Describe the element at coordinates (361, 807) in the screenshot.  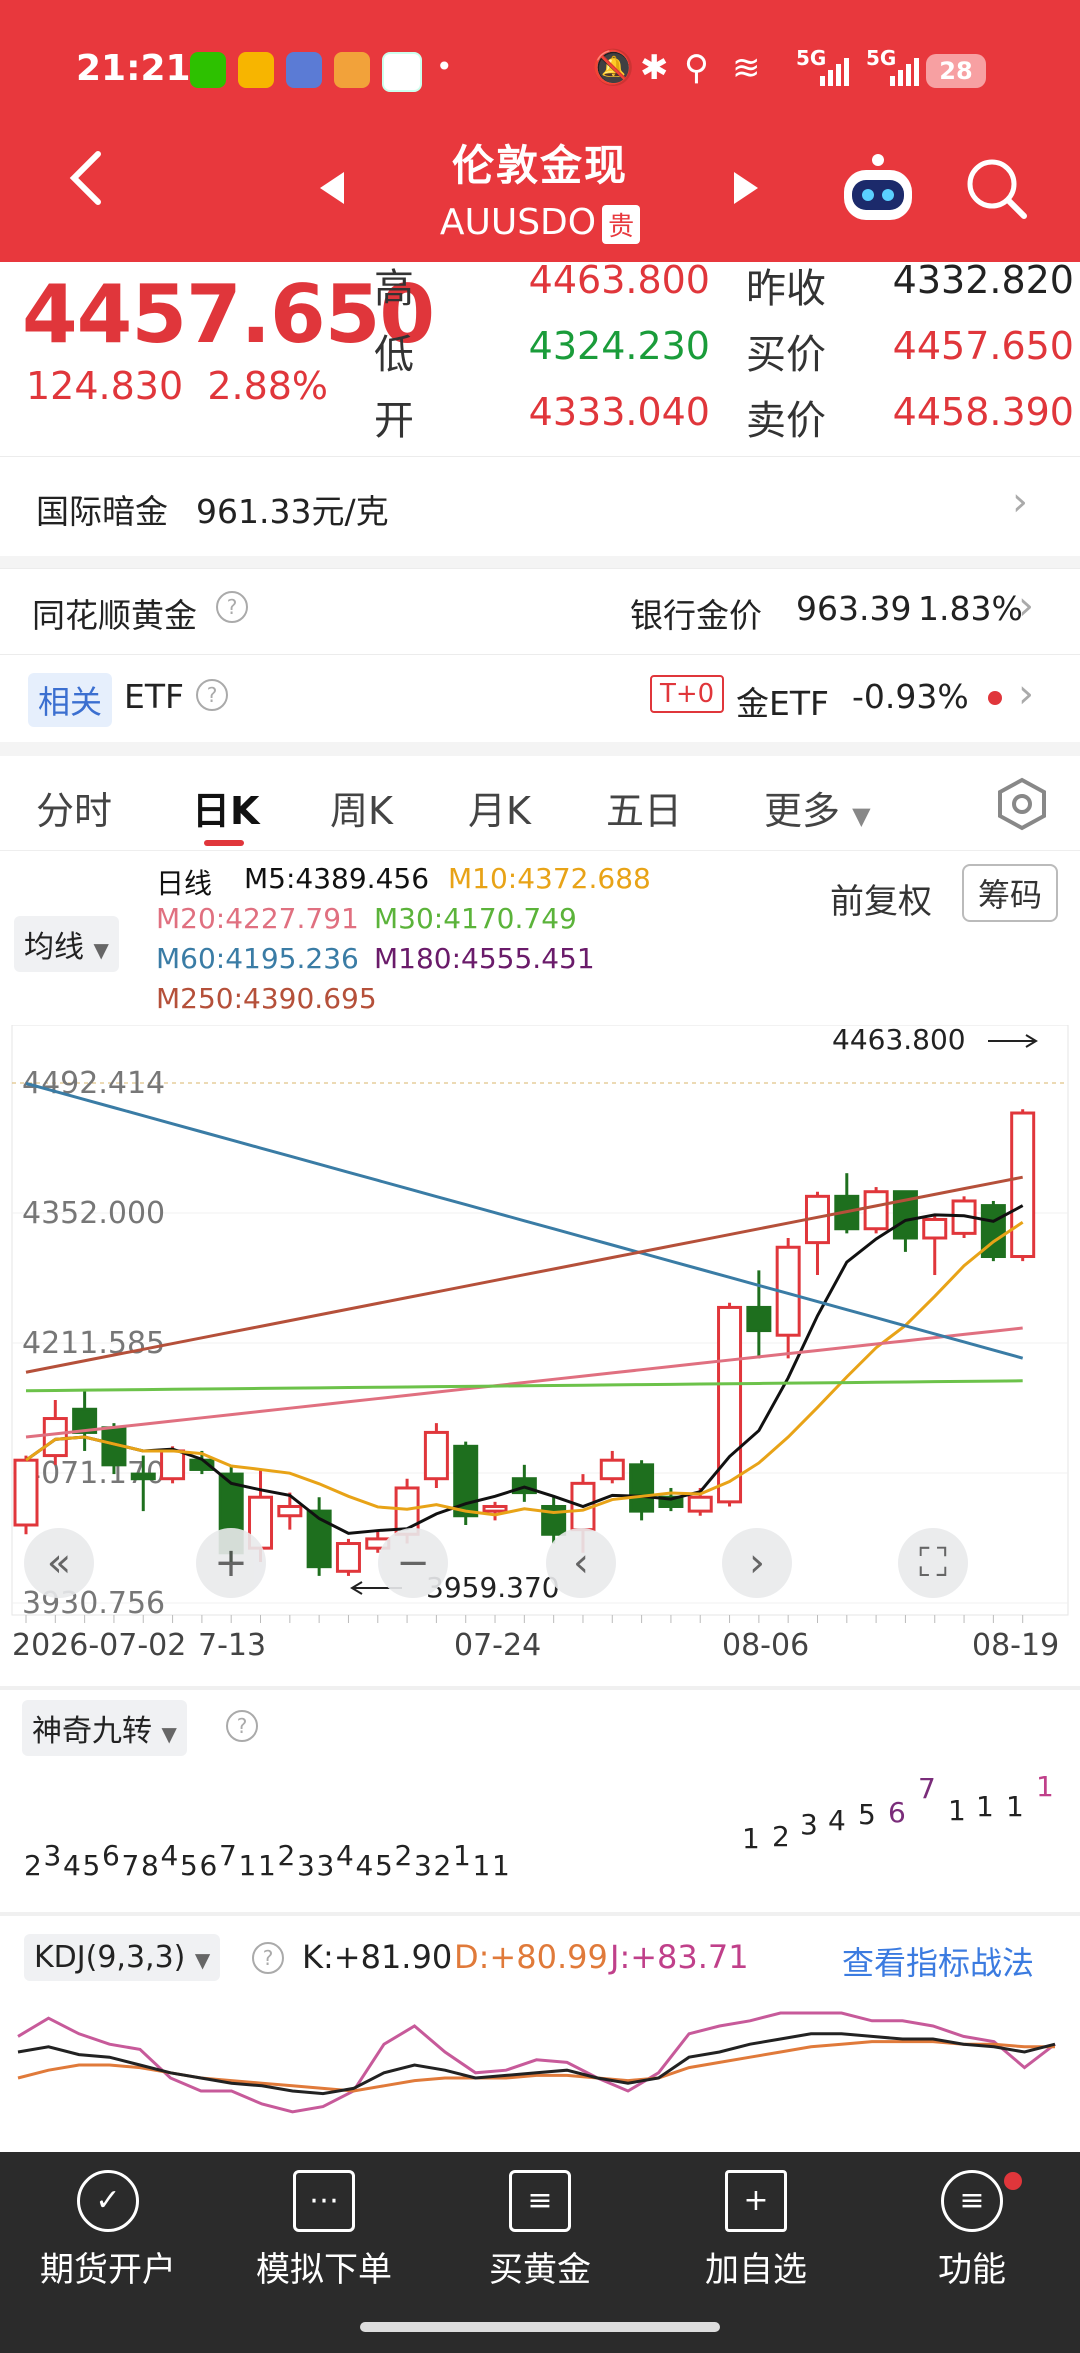
I see `tab-weekly-k: 周K` at that location.